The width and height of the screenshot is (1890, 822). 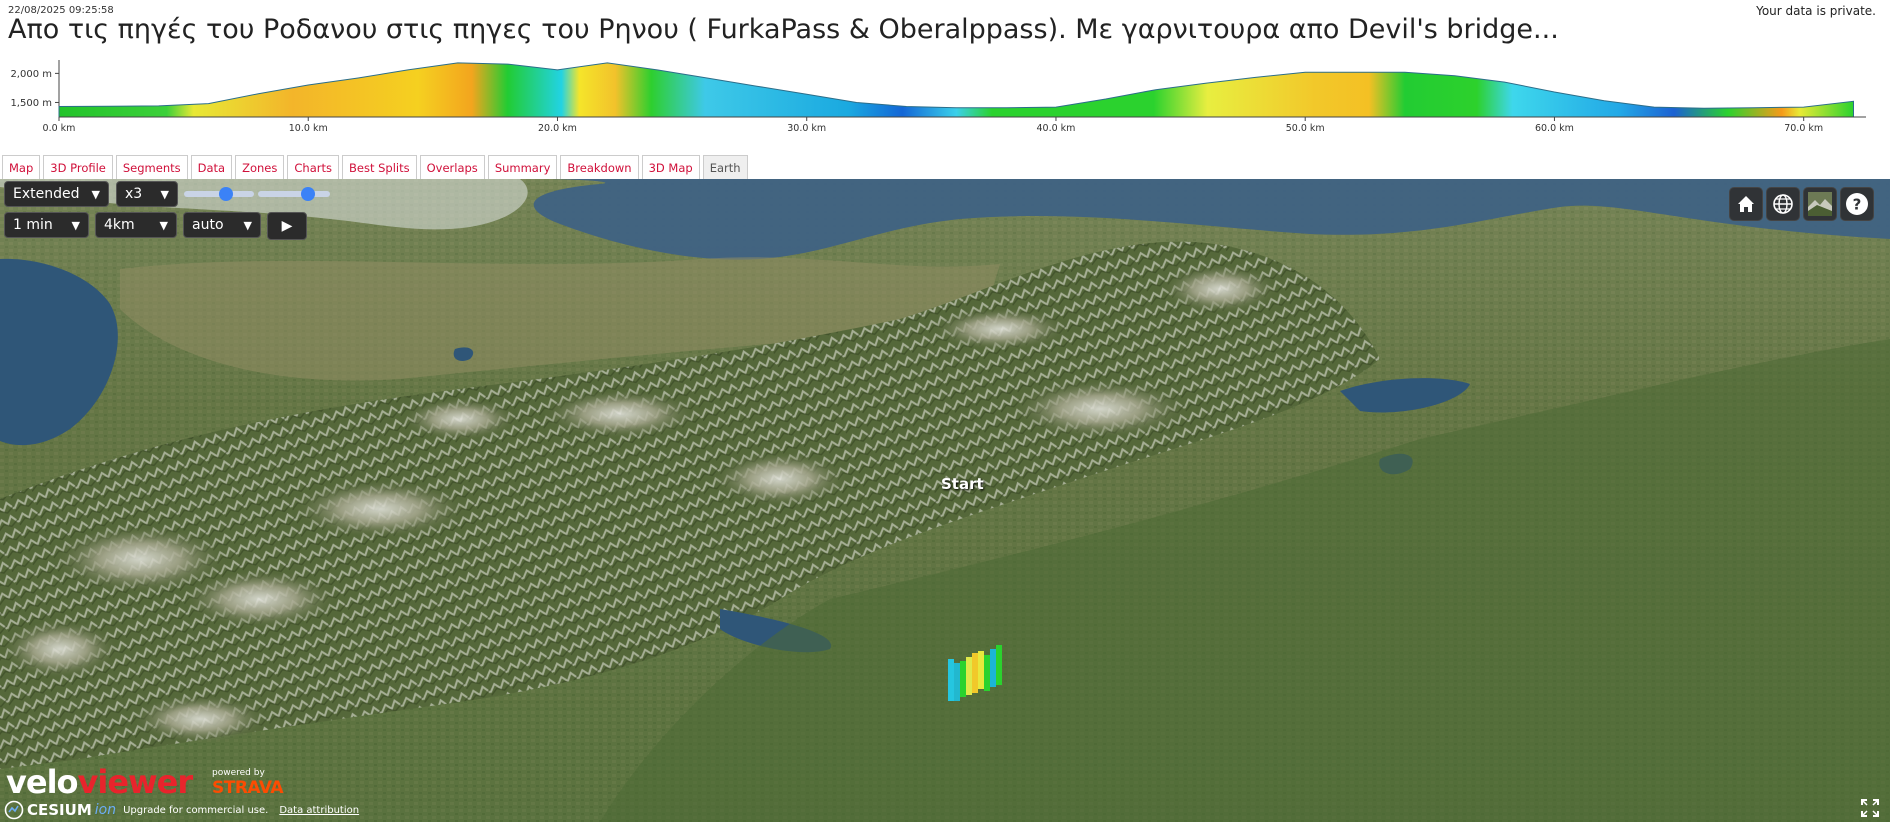 I want to click on globe-icon, so click(x=1783, y=204).